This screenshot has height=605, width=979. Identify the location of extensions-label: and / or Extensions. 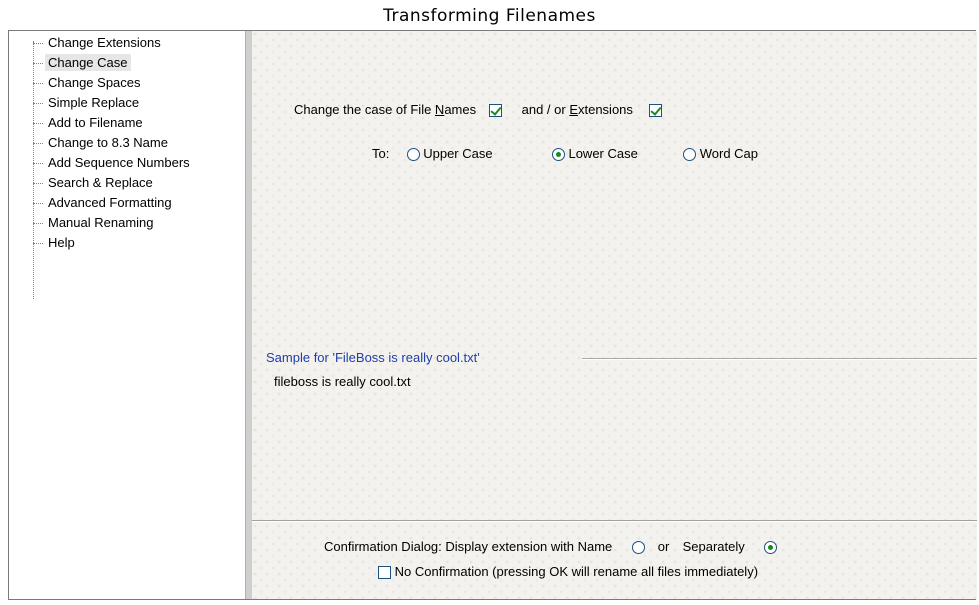
(577, 109).